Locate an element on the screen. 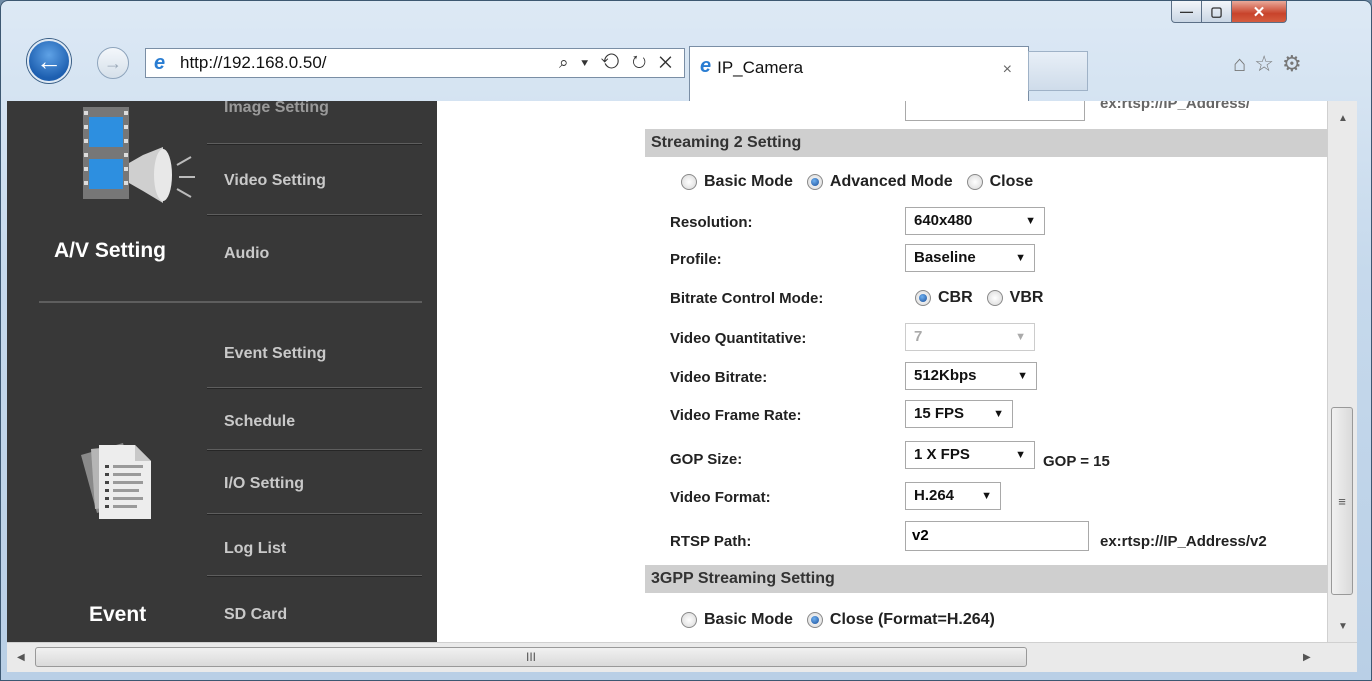 The height and width of the screenshot is (681, 1372). video-format-value: H.264 is located at coordinates (934, 495).